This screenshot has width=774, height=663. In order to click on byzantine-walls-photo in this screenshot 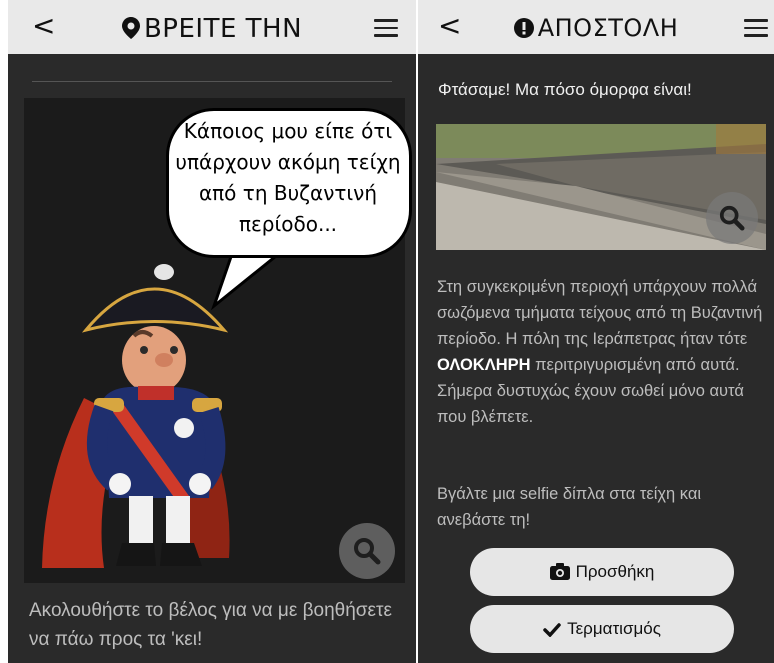, I will do `click(601, 187)`.